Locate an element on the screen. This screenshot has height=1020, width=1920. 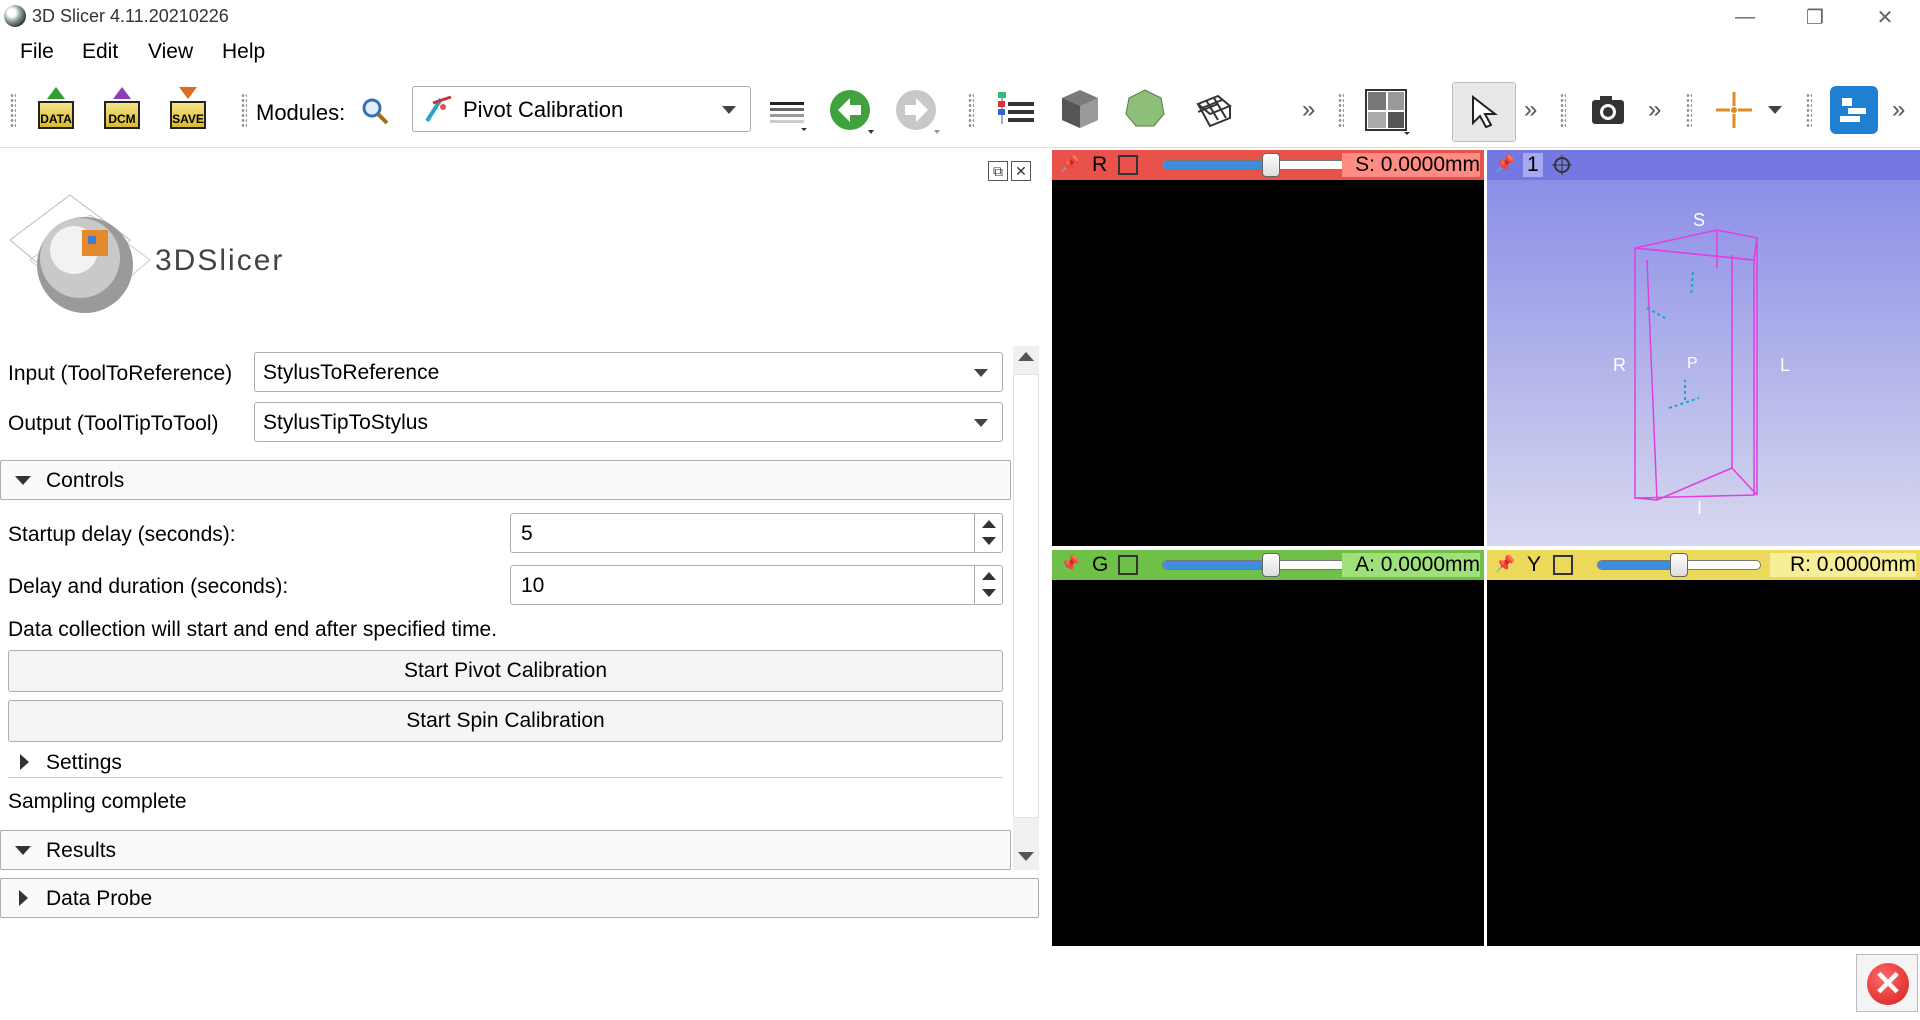
segment-grid-icon is located at coordinates (1213, 111).